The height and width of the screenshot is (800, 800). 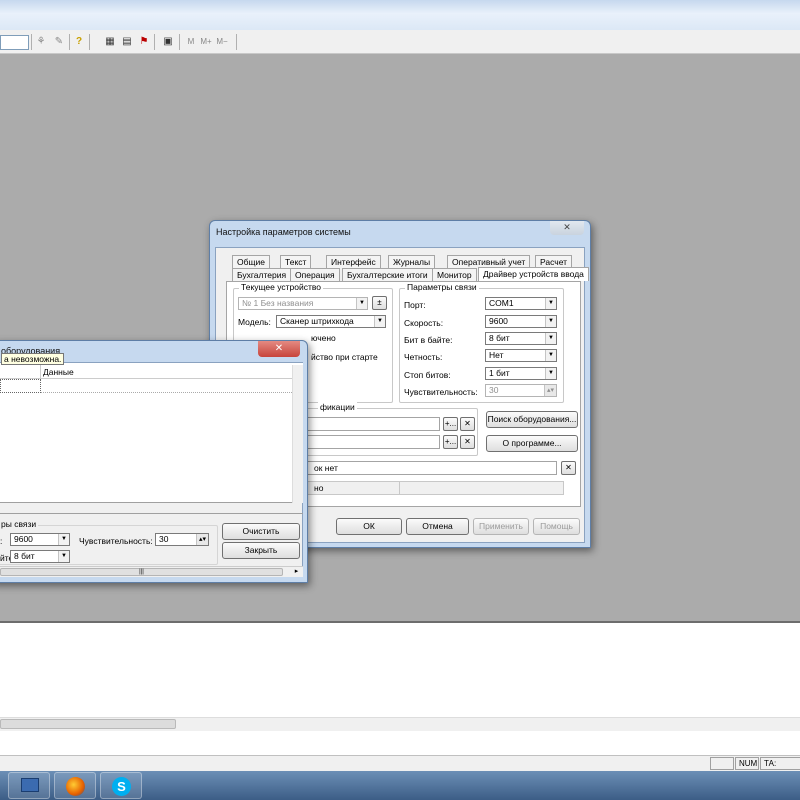 I want to click on tab-text: Текст, so click(x=296, y=261).